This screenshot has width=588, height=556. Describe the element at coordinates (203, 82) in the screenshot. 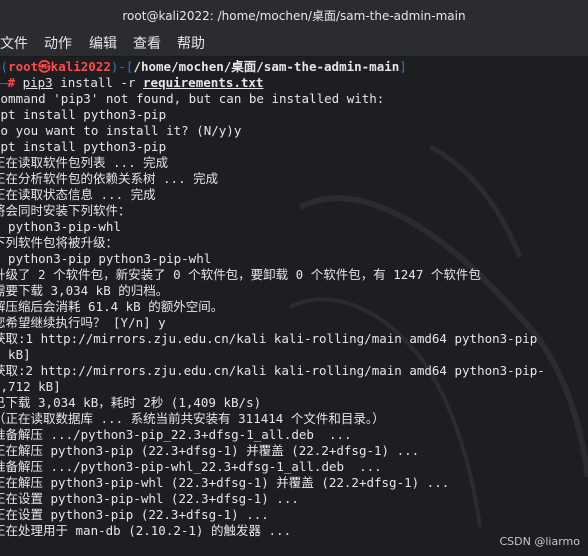

I see `command-file: requirements.txt` at that location.